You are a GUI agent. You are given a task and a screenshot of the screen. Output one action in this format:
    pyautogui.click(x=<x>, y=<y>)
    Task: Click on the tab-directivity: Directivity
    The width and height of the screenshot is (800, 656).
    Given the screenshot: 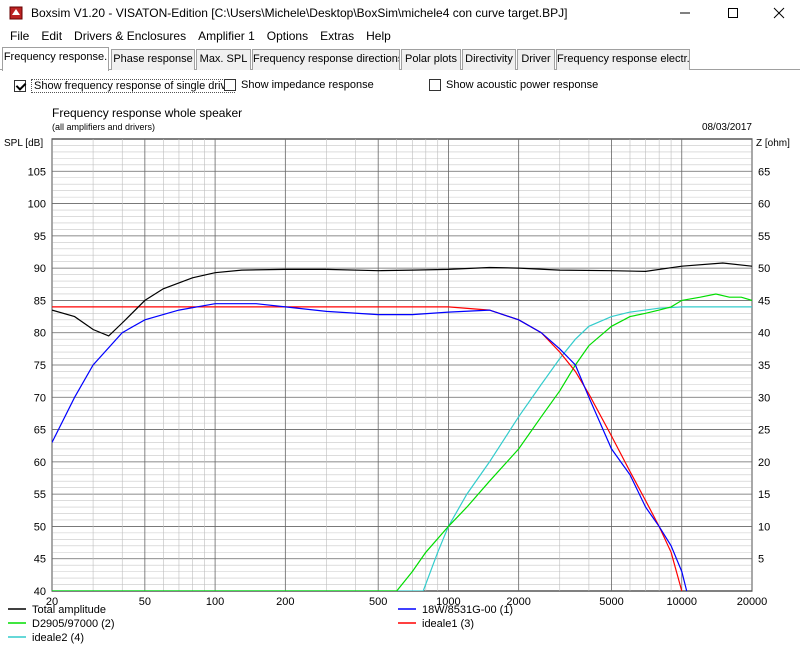 What is the action you would take?
    pyautogui.click(x=489, y=59)
    